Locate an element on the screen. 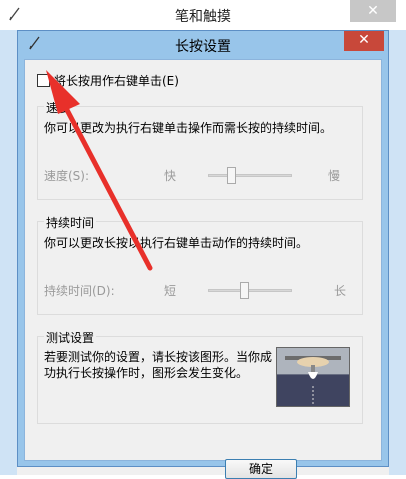 This screenshot has height=479, width=406. outer-frame-left is located at coordinates (8, 252).